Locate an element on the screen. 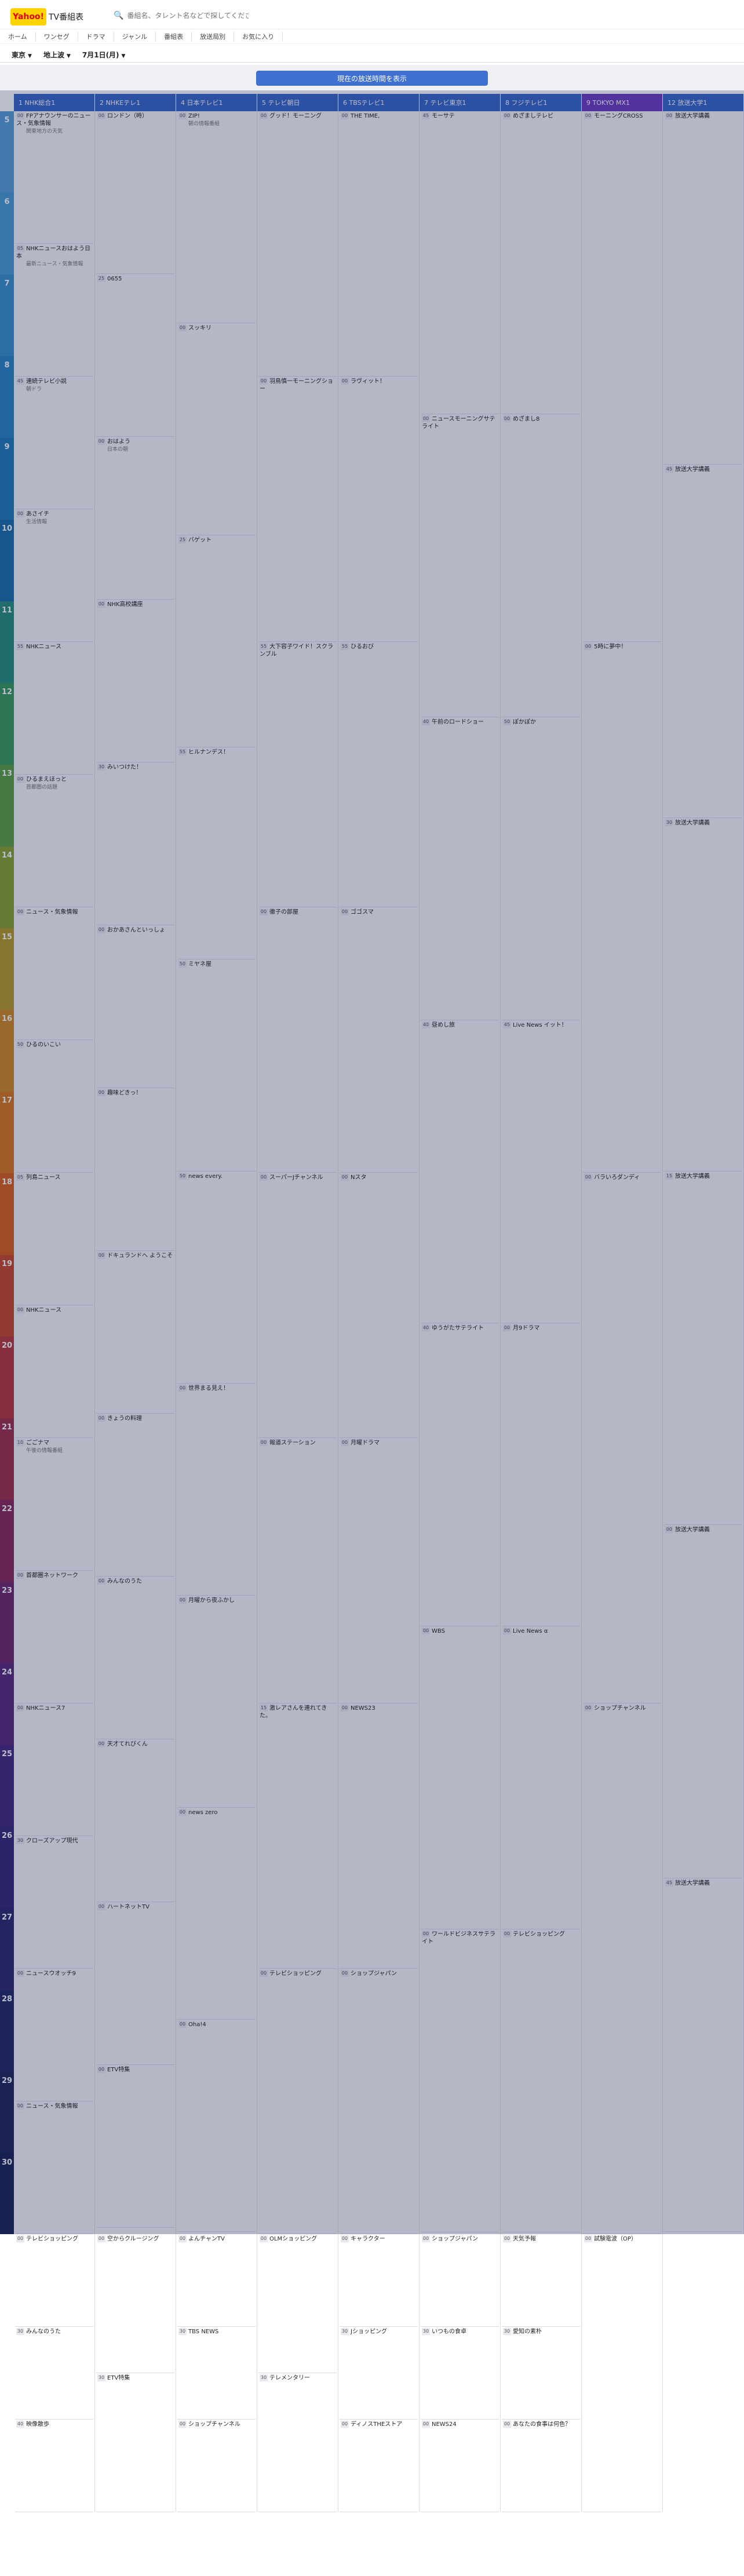 This screenshot has width=744, height=2576. program-cell: 00 ニュースモーニングサテライト is located at coordinates (460, 565).